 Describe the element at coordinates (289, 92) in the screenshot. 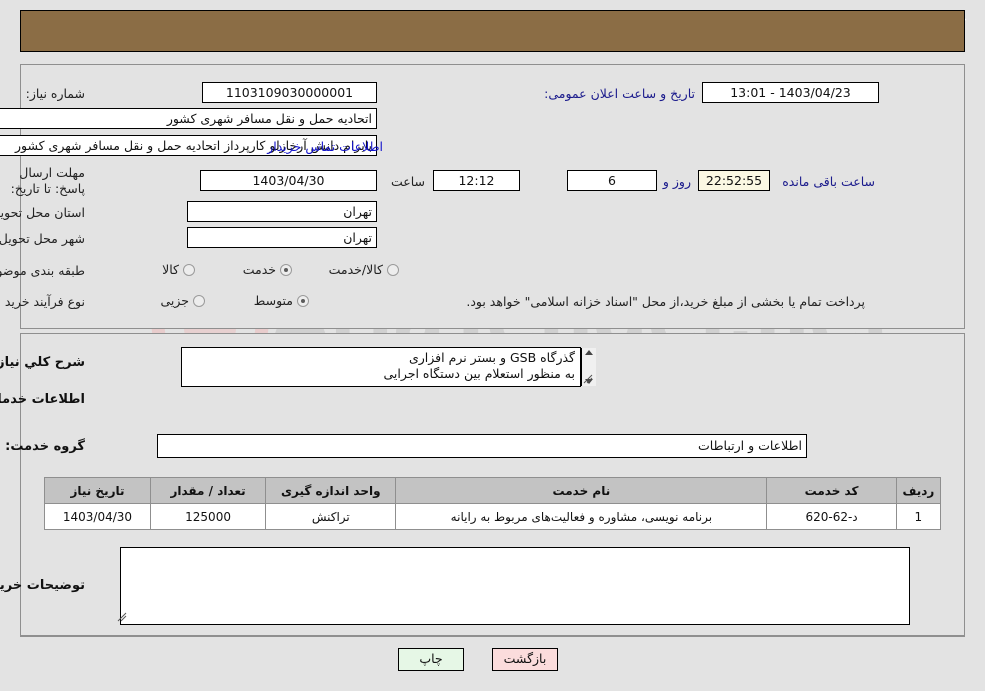

I see `need-number-value: 1103109030000001` at that location.